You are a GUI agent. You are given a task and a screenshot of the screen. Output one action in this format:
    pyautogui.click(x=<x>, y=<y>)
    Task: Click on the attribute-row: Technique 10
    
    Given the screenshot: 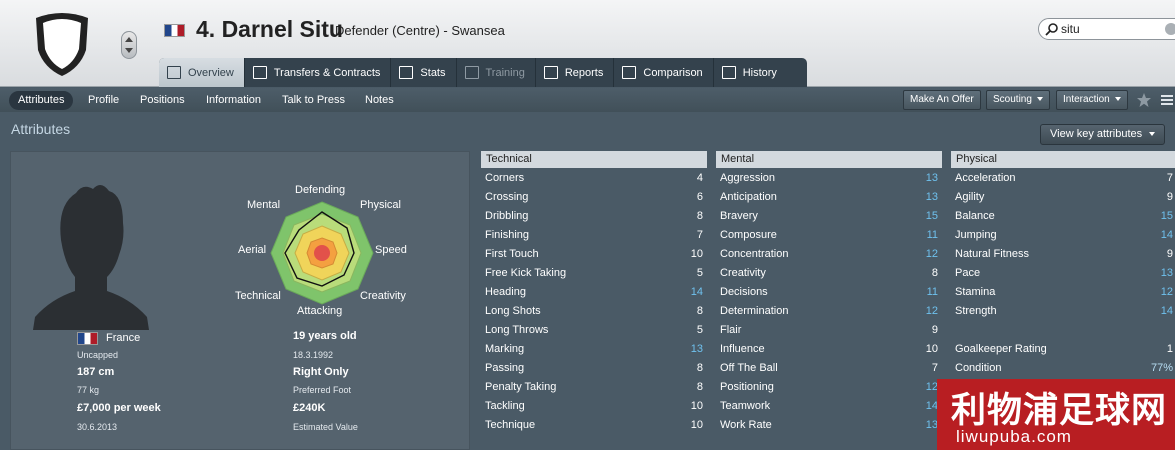 What is the action you would take?
    pyautogui.click(x=594, y=424)
    